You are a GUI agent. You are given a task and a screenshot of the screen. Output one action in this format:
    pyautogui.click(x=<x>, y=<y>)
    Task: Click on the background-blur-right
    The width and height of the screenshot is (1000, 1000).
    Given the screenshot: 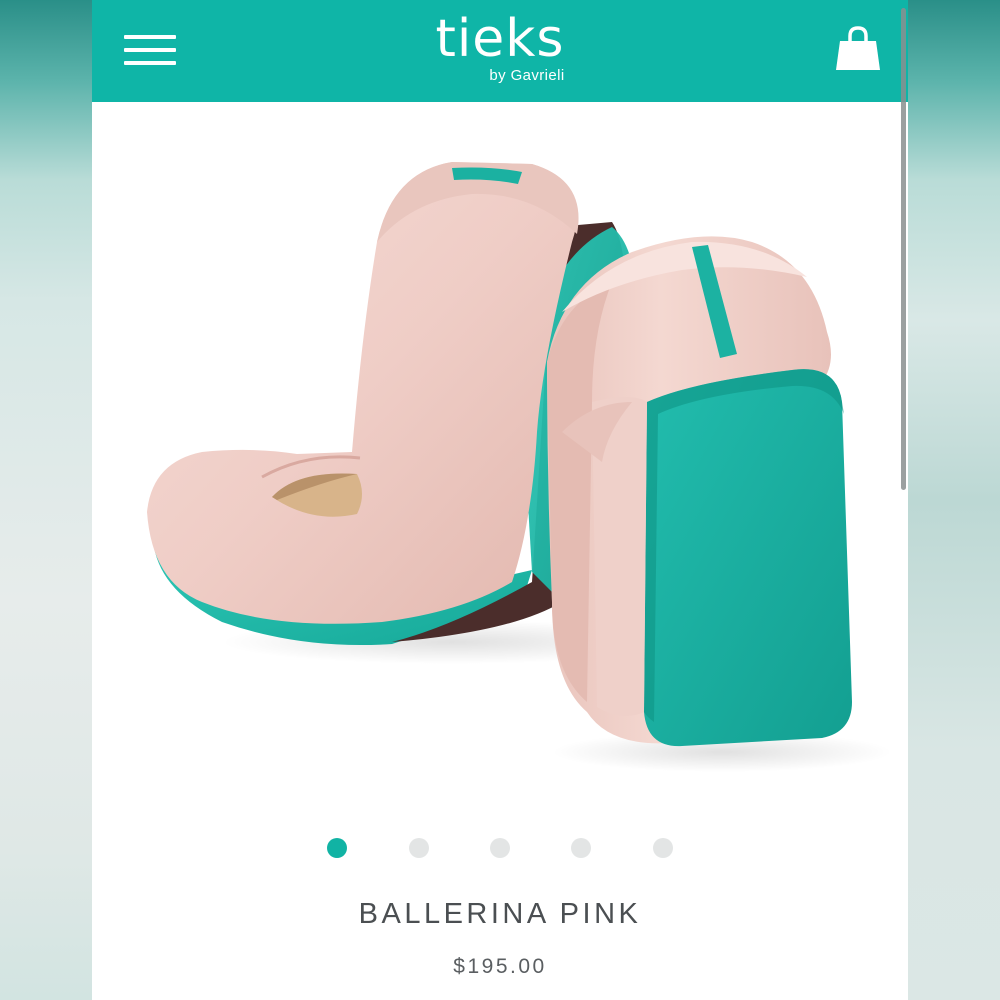 What is the action you would take?
    pyautogui.click(x=954, y=500)
    